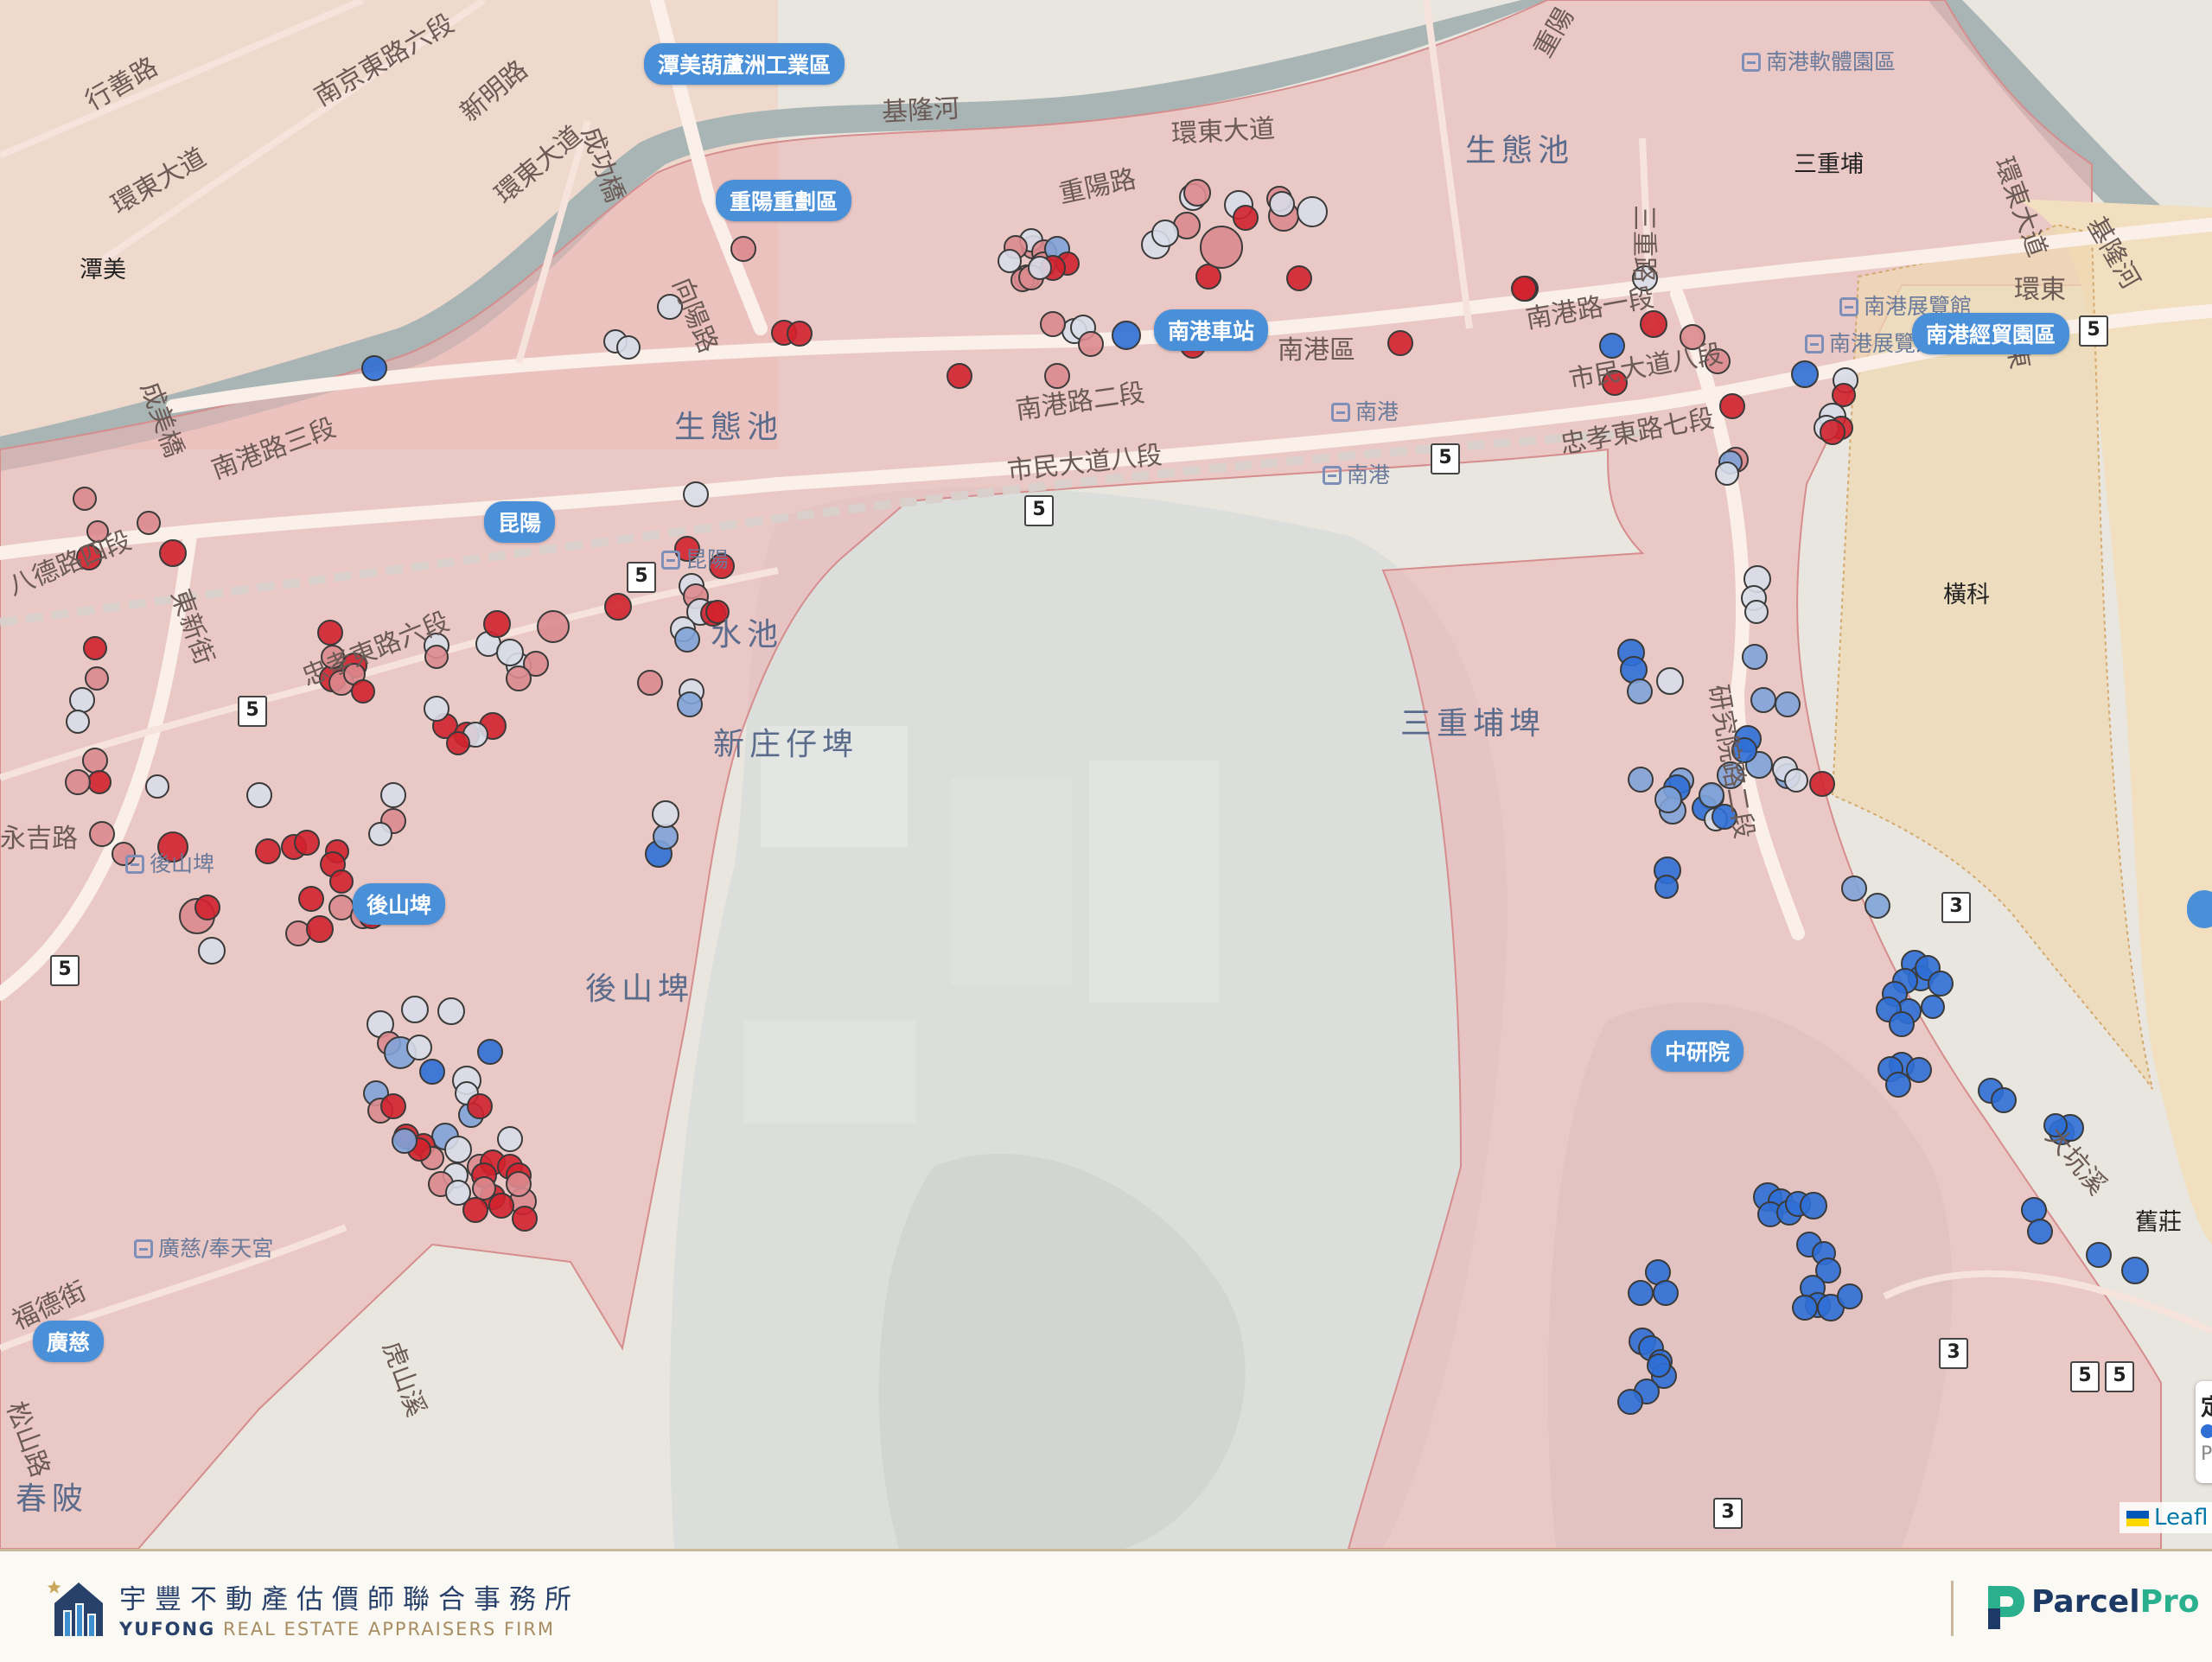 This screenshot has width=2212, height=1662. I want to click on area-pill-label: 南港車站, so click(1211, 330).